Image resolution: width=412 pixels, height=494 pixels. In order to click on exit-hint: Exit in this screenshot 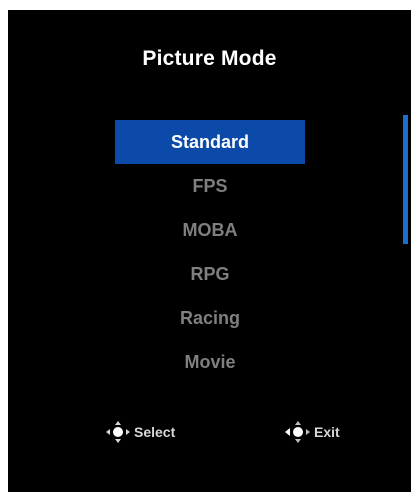, I will do `click(312, 432)`.